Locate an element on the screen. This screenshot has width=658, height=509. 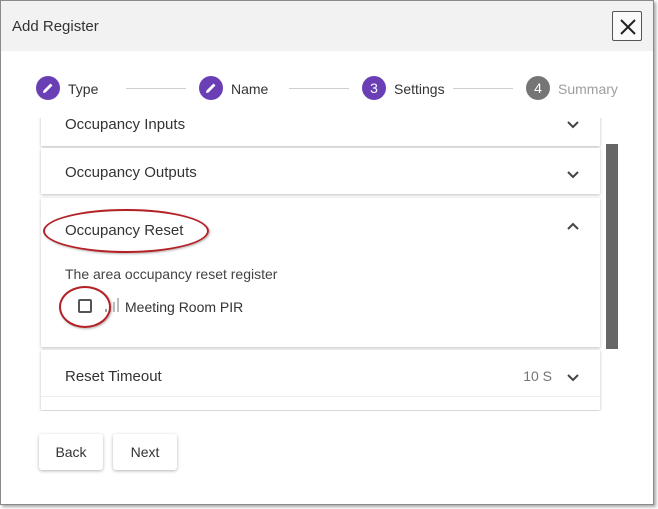
occupancy-inputs-title: Occupancy Inputs is located at coordinates (125, 125).